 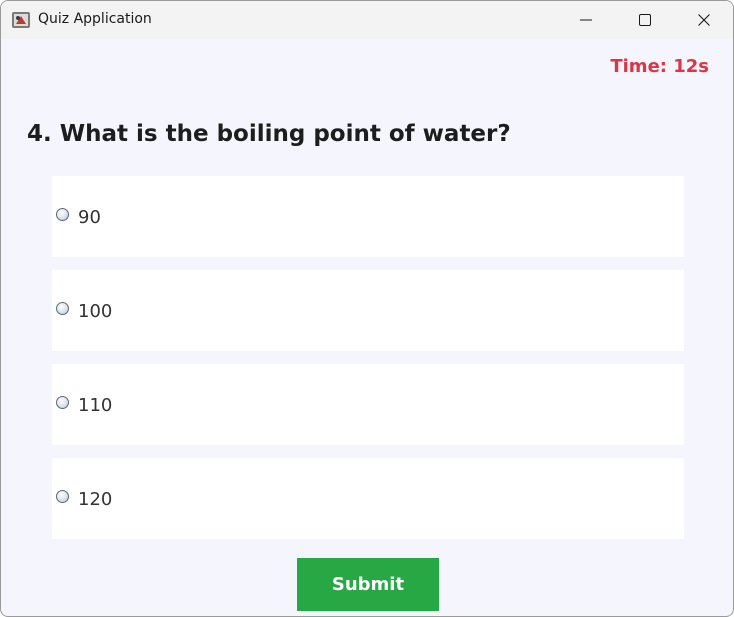 I want to click on java-app-icon, so click(x=21, y=20).